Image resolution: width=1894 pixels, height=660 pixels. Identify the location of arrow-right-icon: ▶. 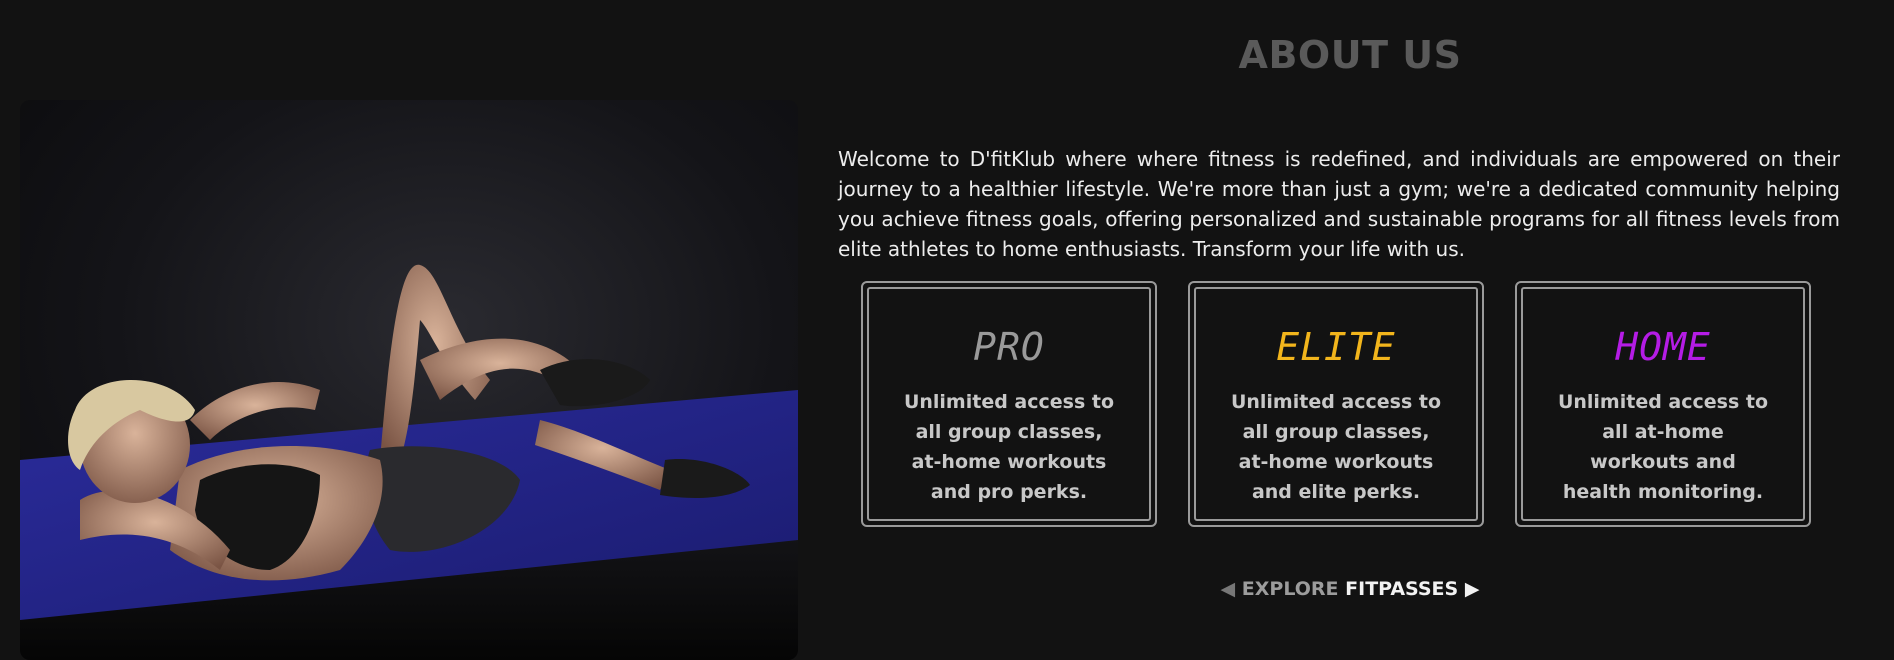
(1472, 589).